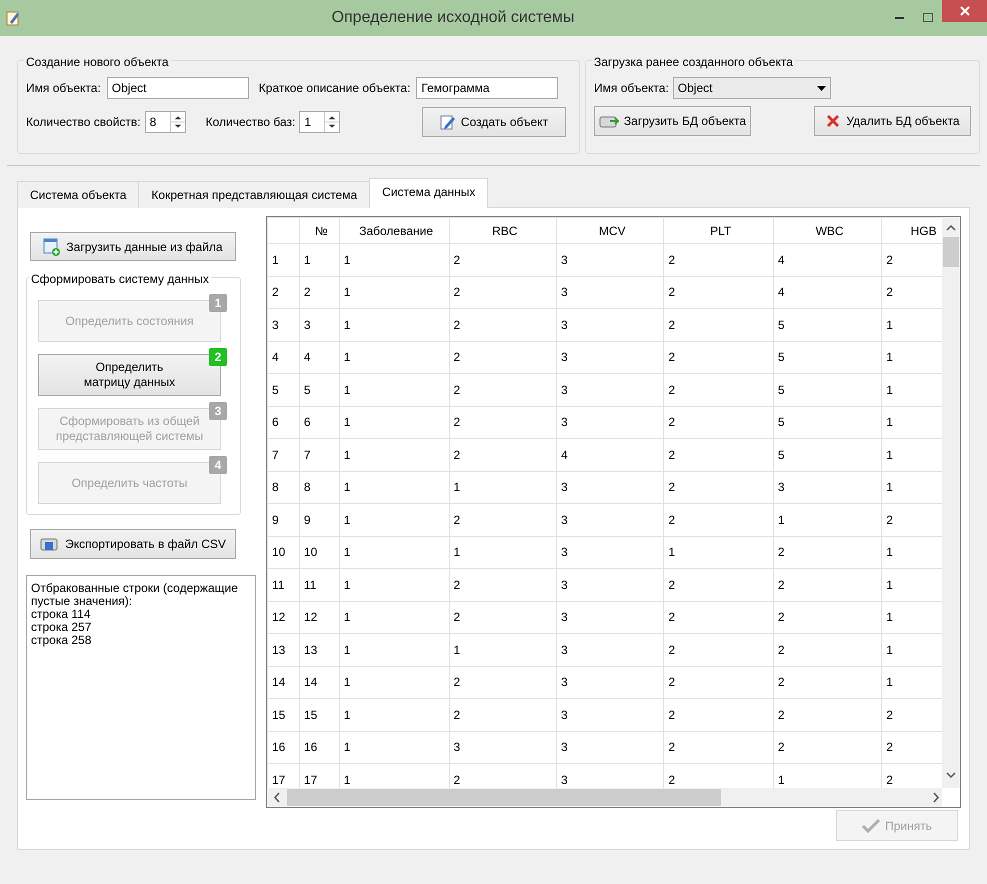 Image resolution: width=987 pixels, height=884 pixels. Describe the element at coordinates (135, 595) in the screenshot. I see `log-text: Отбракованные строки (содержащие пустые значения):` at that location.